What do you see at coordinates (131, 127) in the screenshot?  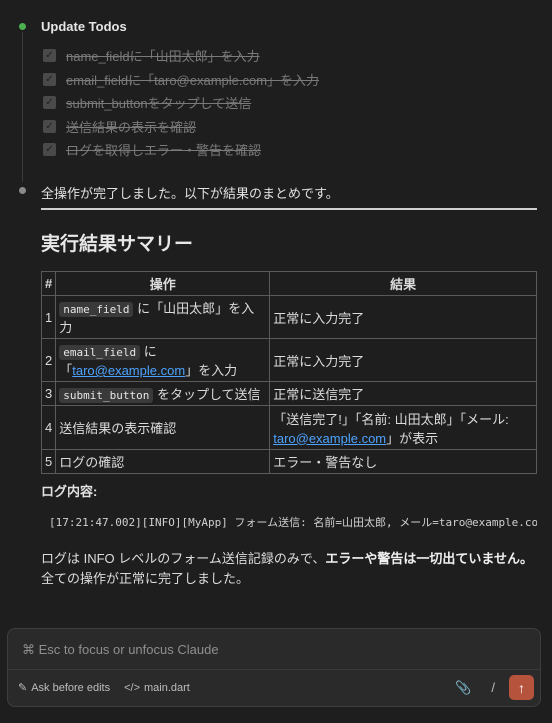 I see `todo-text: 送信結果の表示を確認` at bounding box center [131, 127].